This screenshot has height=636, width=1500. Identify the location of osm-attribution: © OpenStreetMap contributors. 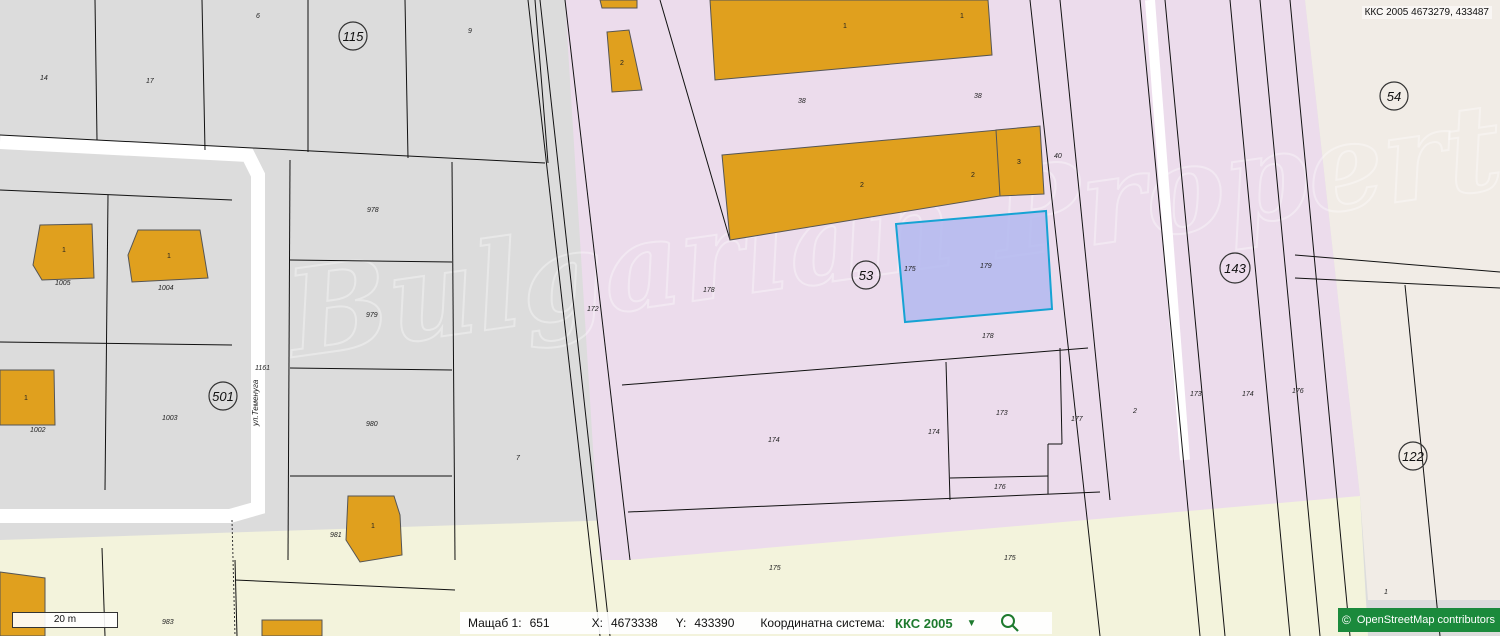
(1419, 620).